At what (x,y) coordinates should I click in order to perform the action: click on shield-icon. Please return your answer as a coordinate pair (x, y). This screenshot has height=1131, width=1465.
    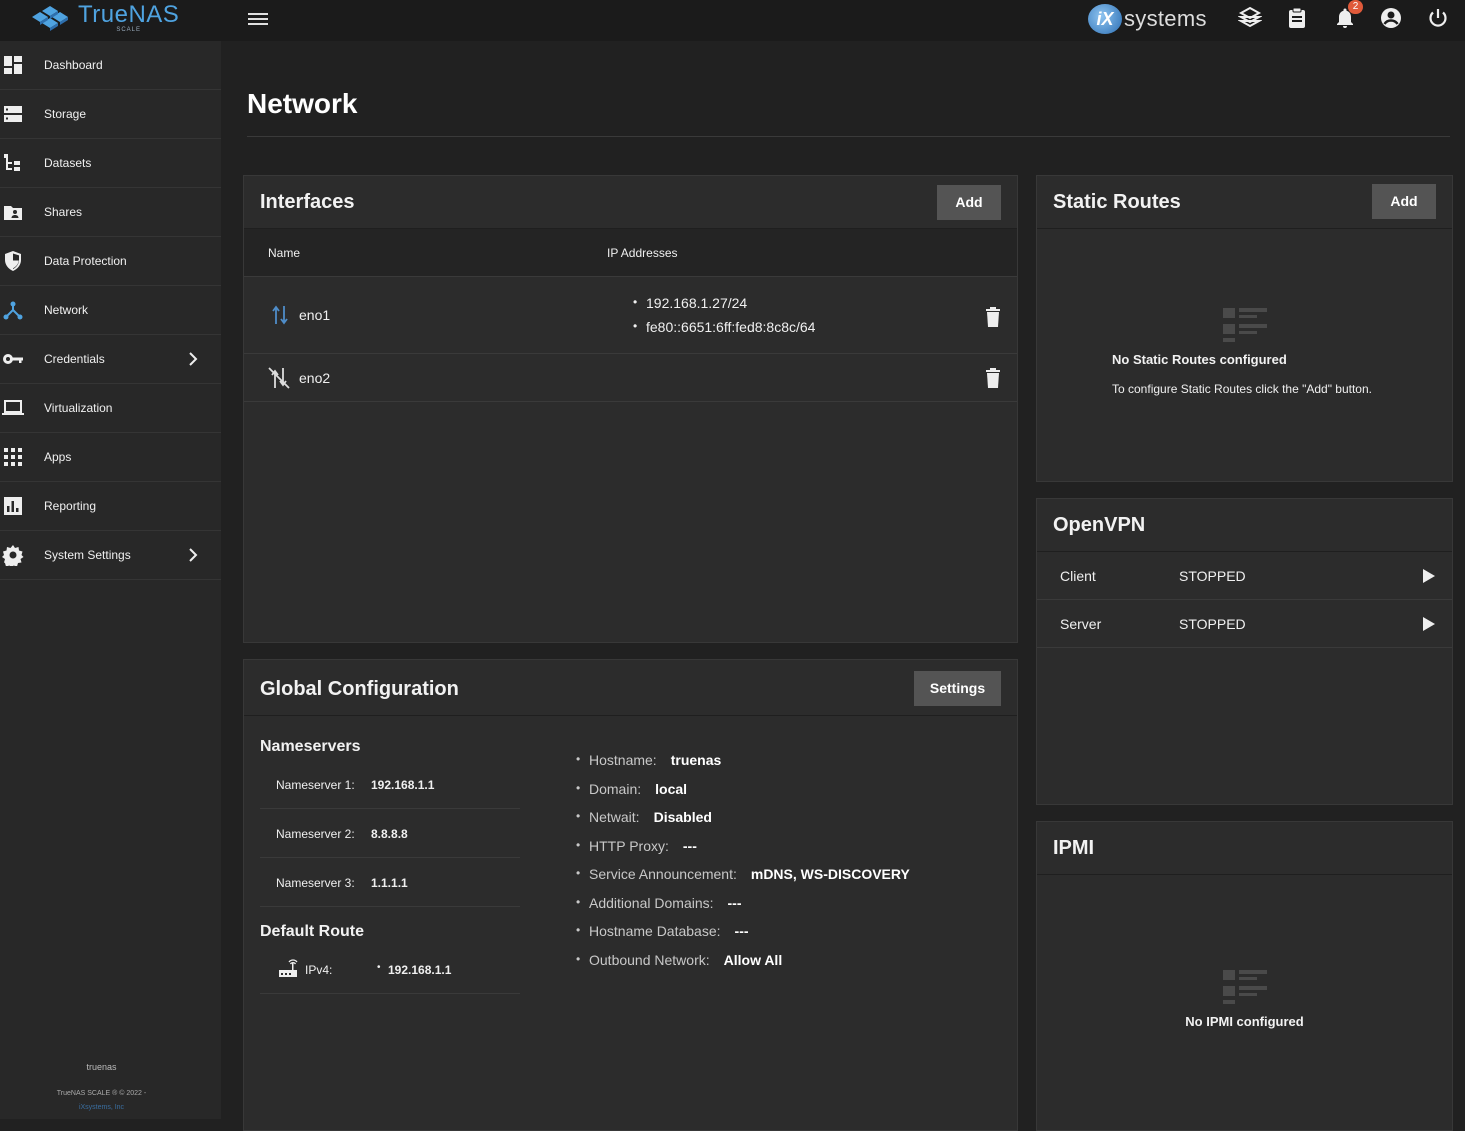
    Looking at the image, I should click on (13, 261).